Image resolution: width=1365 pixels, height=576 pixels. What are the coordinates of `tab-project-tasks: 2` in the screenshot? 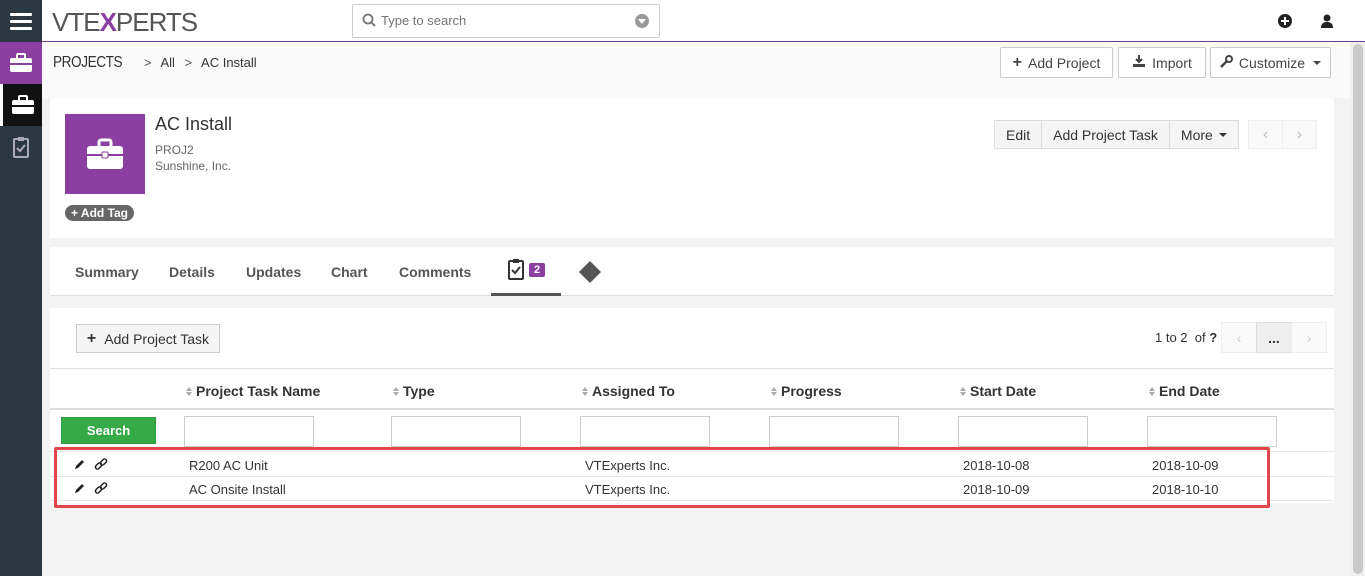 It's located at (526, 271).